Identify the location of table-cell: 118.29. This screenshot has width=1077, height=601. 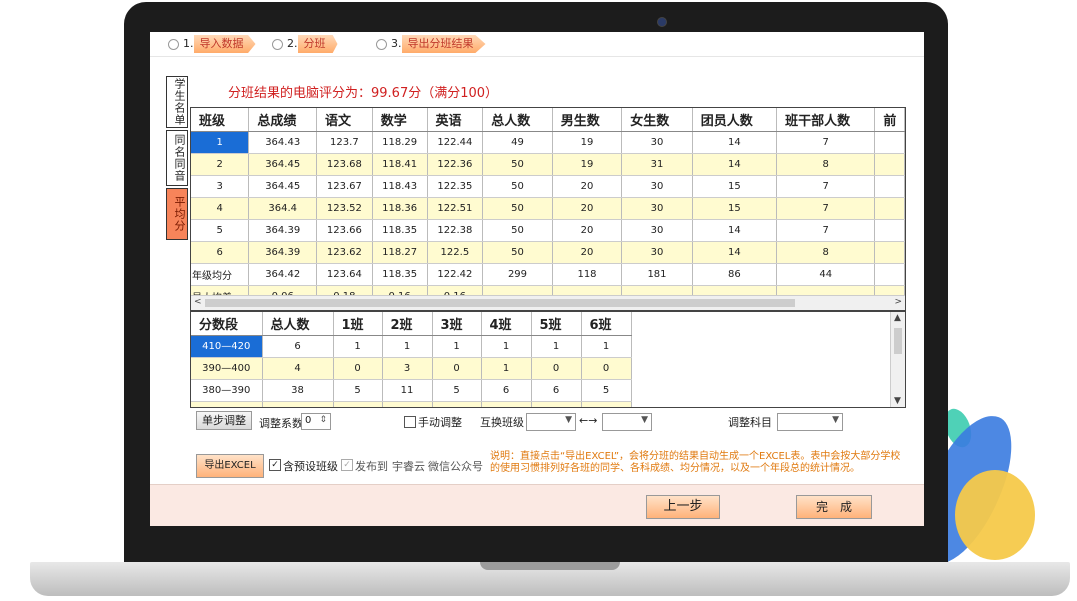
(400, 142).